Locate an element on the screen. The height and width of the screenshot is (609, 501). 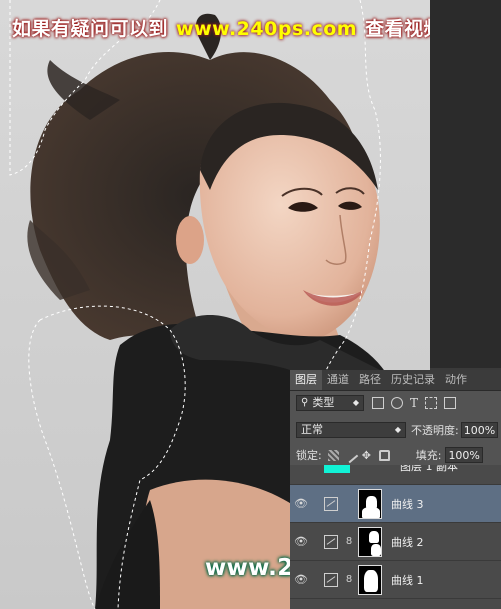
blend-mode-select: 正常 ◆ is located at coordinates (351, 430).